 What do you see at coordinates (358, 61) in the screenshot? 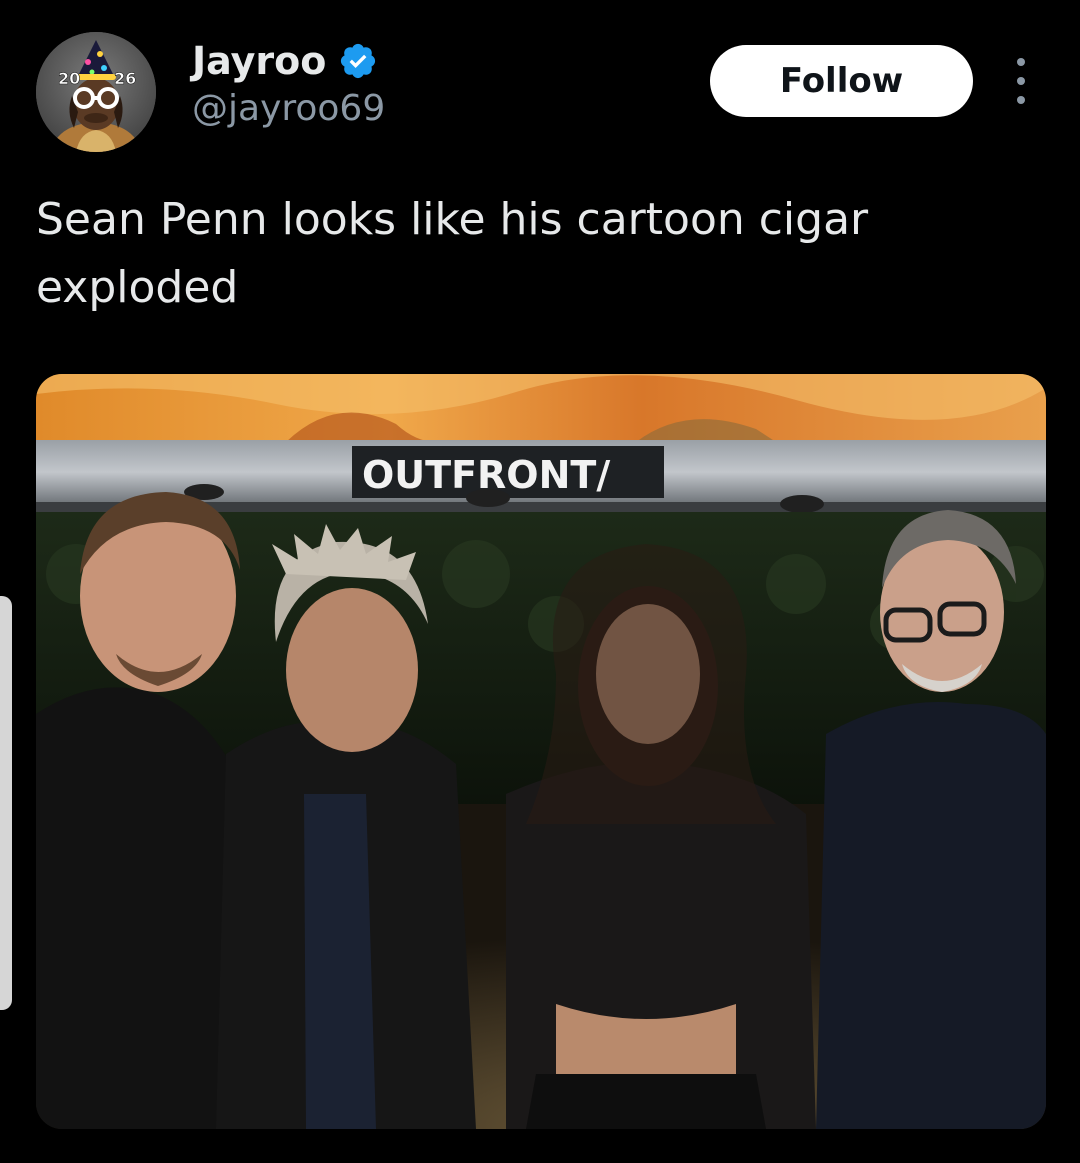
I see `verified-badge-icon` at bounding box center [358, 61].